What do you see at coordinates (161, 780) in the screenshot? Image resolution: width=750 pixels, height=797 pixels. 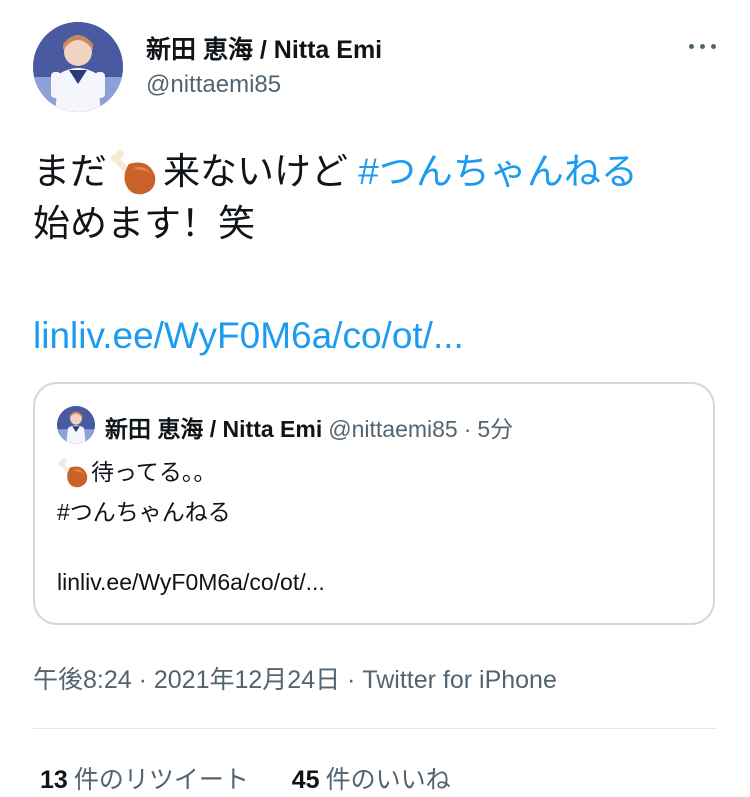 I see `retweets-label: 件のリツイート` at bounding box center [161, 780].